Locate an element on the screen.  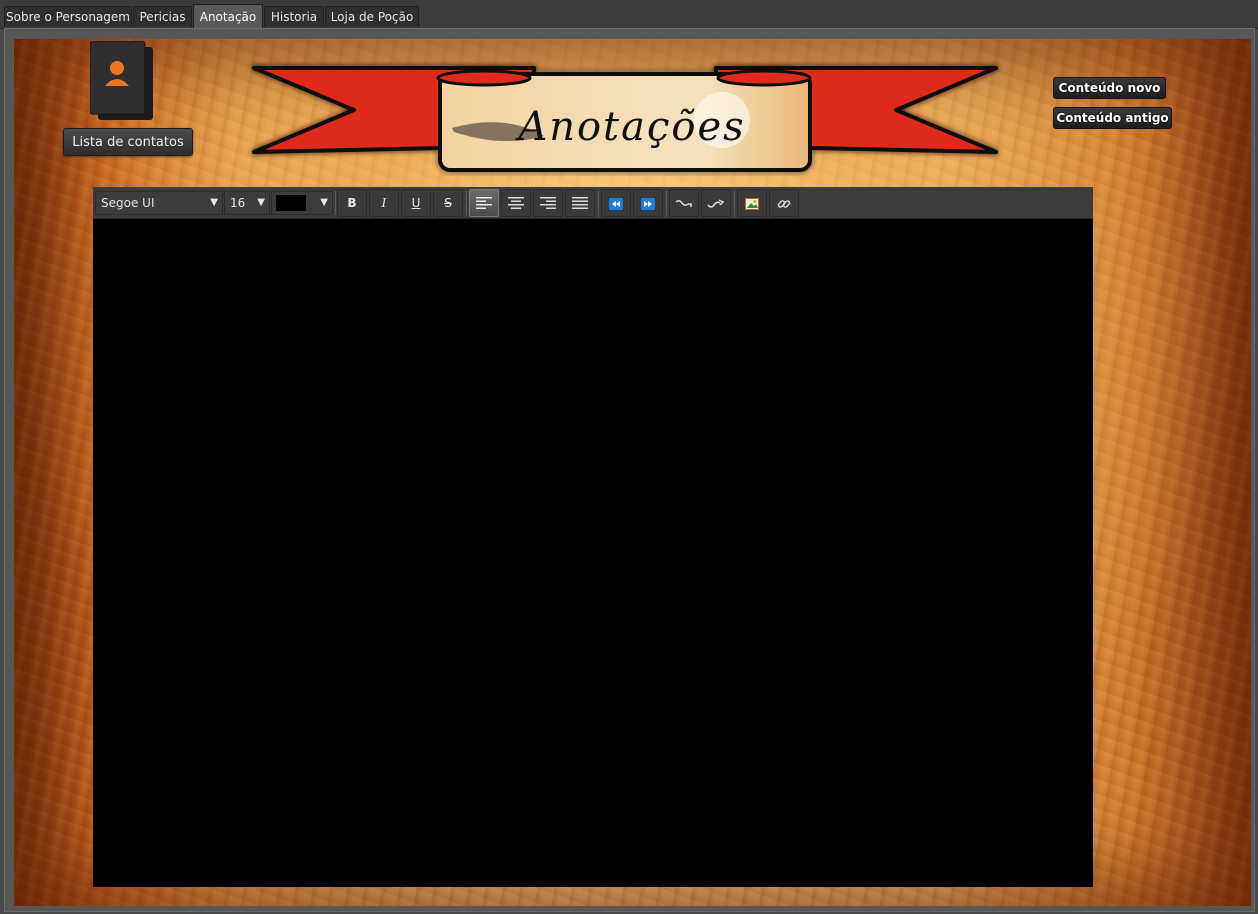
decrease-indent-icon is located at coordinates (616, 204).